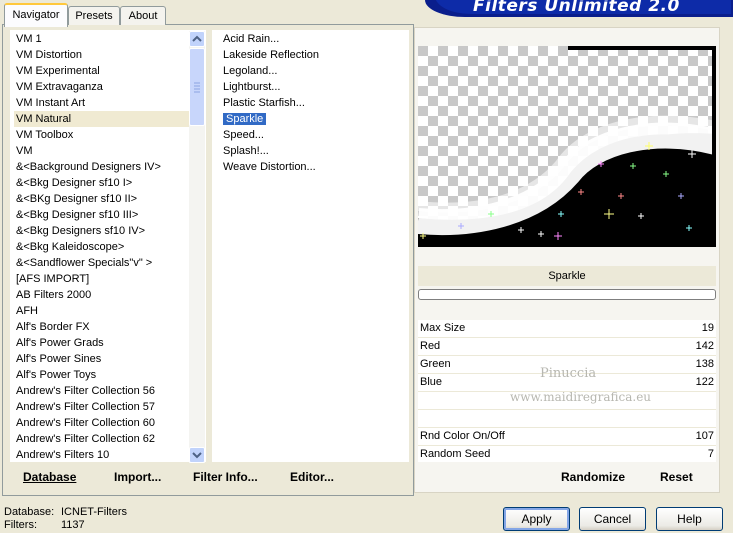 The image size is (733, 533). Describe the element at coordinates (568, 373) in the screenshot. I see `watermark-name: Pinuccia` at that location.